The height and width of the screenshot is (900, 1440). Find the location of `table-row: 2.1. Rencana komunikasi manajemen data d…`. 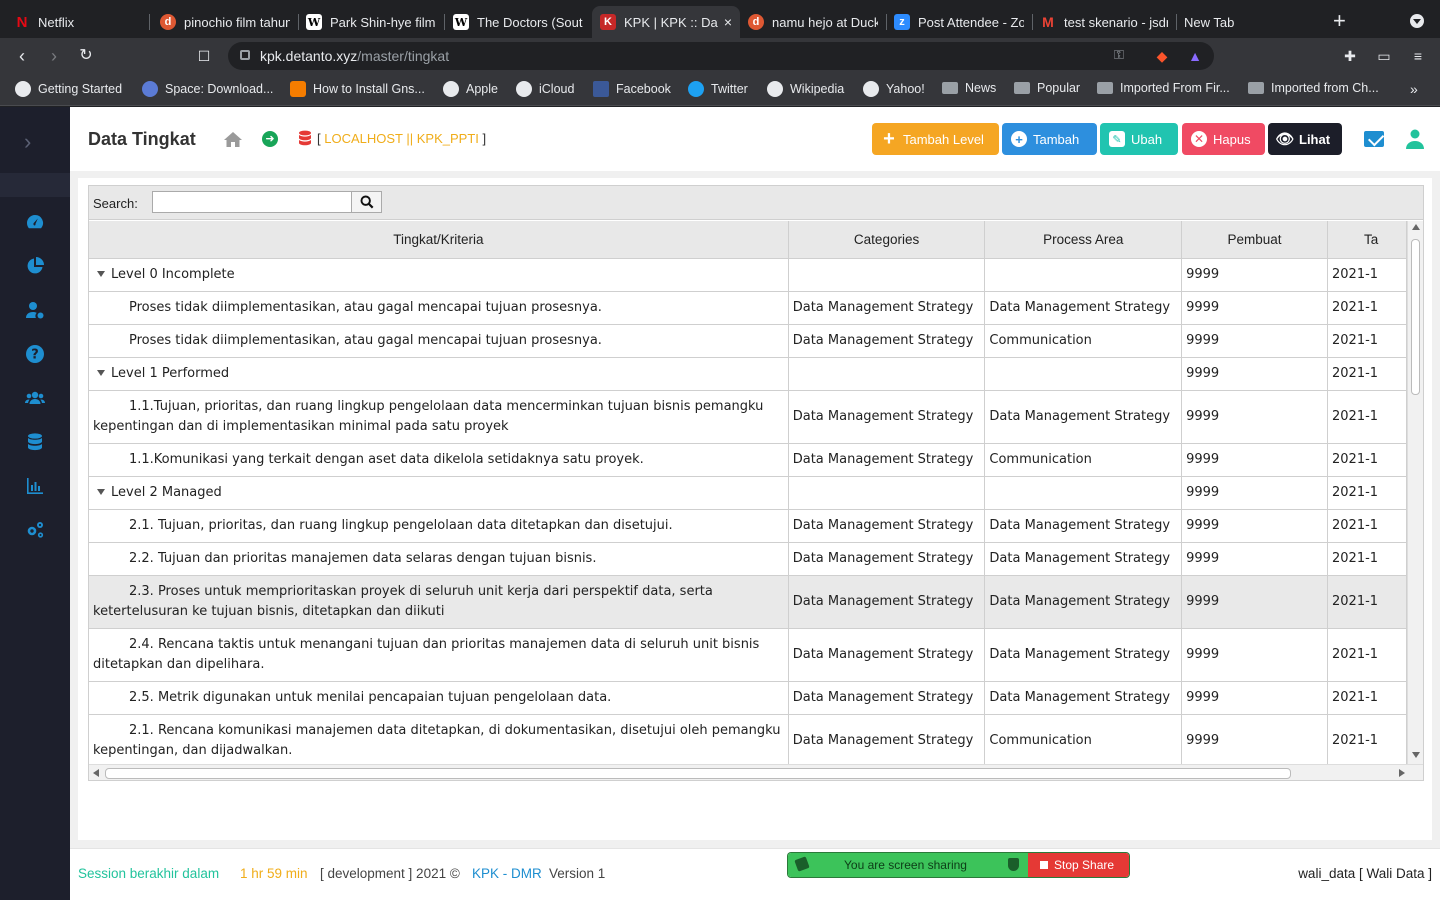

table-row: 2.1. Rencana komunikasi manajemen data d… is located at coordinates (748, 739).